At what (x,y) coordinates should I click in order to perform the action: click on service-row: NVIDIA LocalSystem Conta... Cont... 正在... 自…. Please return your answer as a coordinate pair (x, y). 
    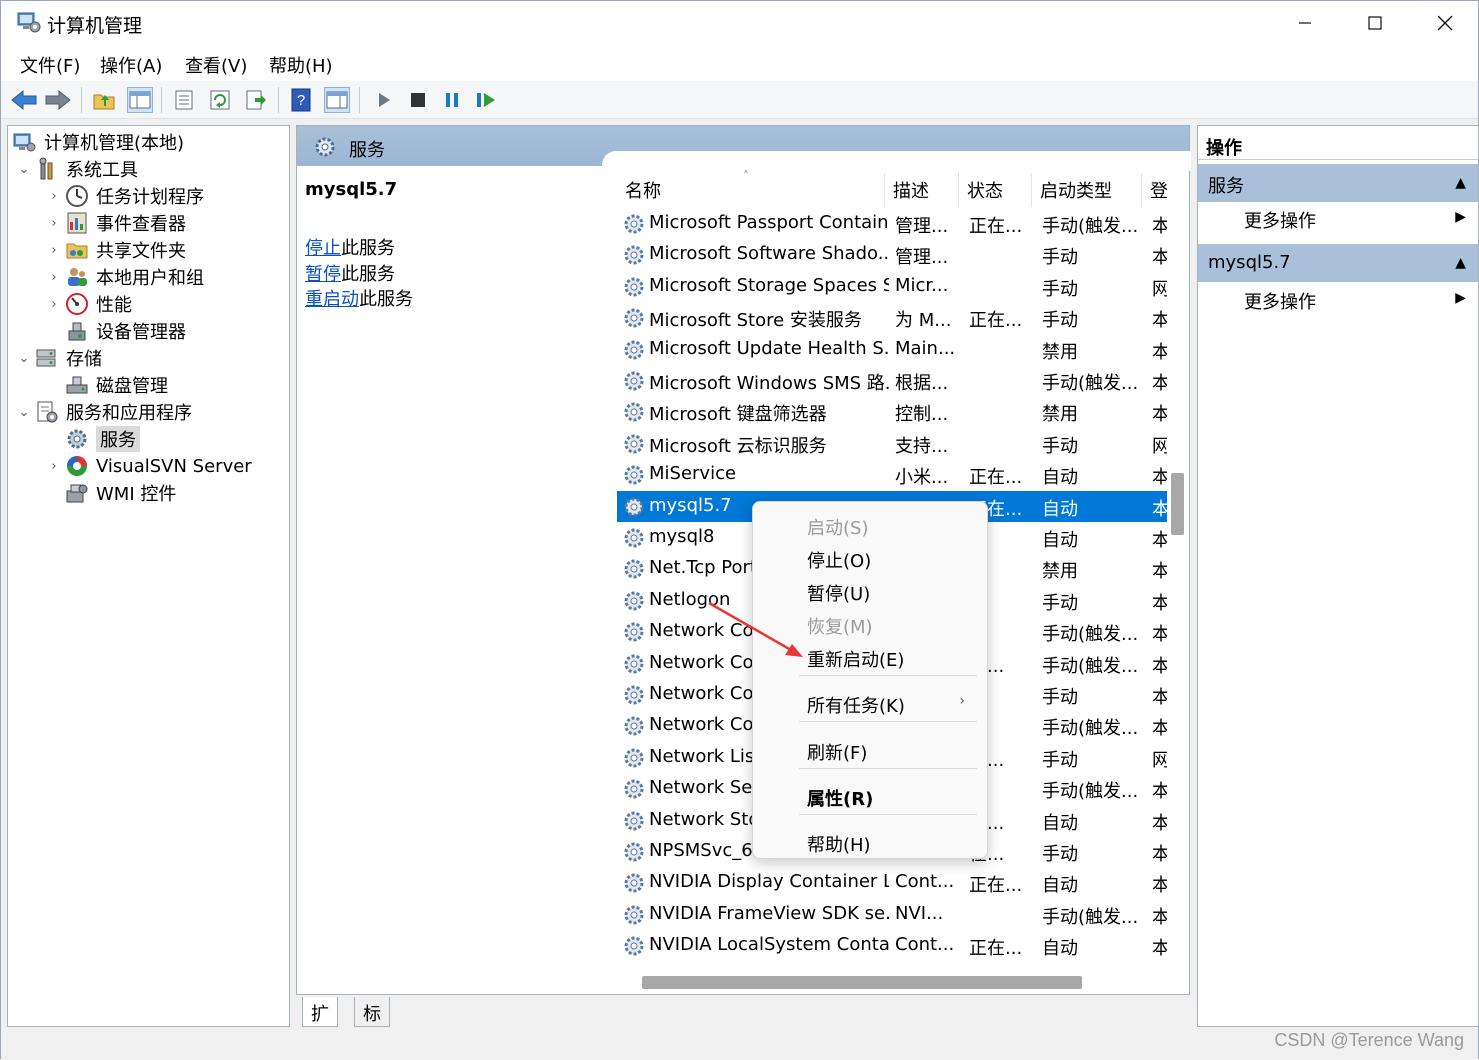
    Looking at the image, I should click on (892, 945).